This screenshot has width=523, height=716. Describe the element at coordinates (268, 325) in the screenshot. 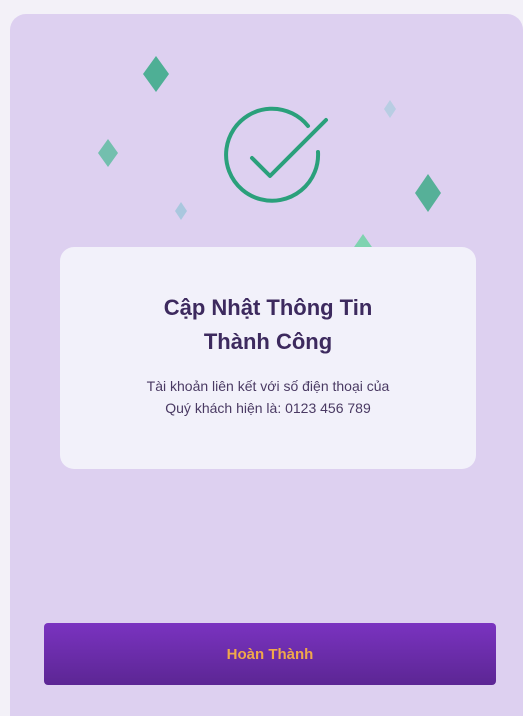

I see `dialog-title: Cập Nhật Thông Tin Thành Công` at that location.